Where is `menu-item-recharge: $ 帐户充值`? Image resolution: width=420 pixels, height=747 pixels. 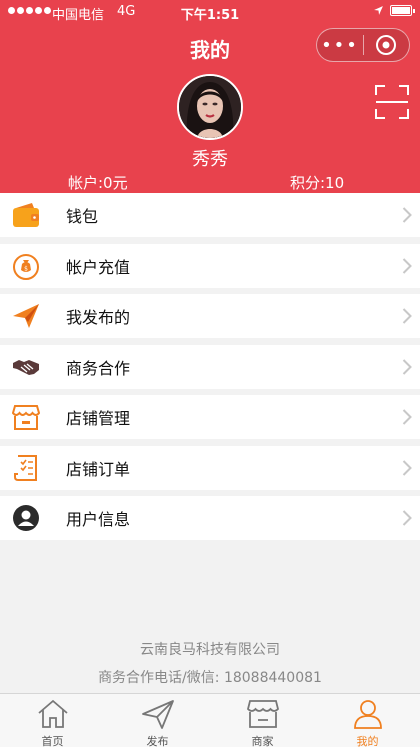
menu-item-recharge: $ 帐户充值 is located at coordinates (210, 265).